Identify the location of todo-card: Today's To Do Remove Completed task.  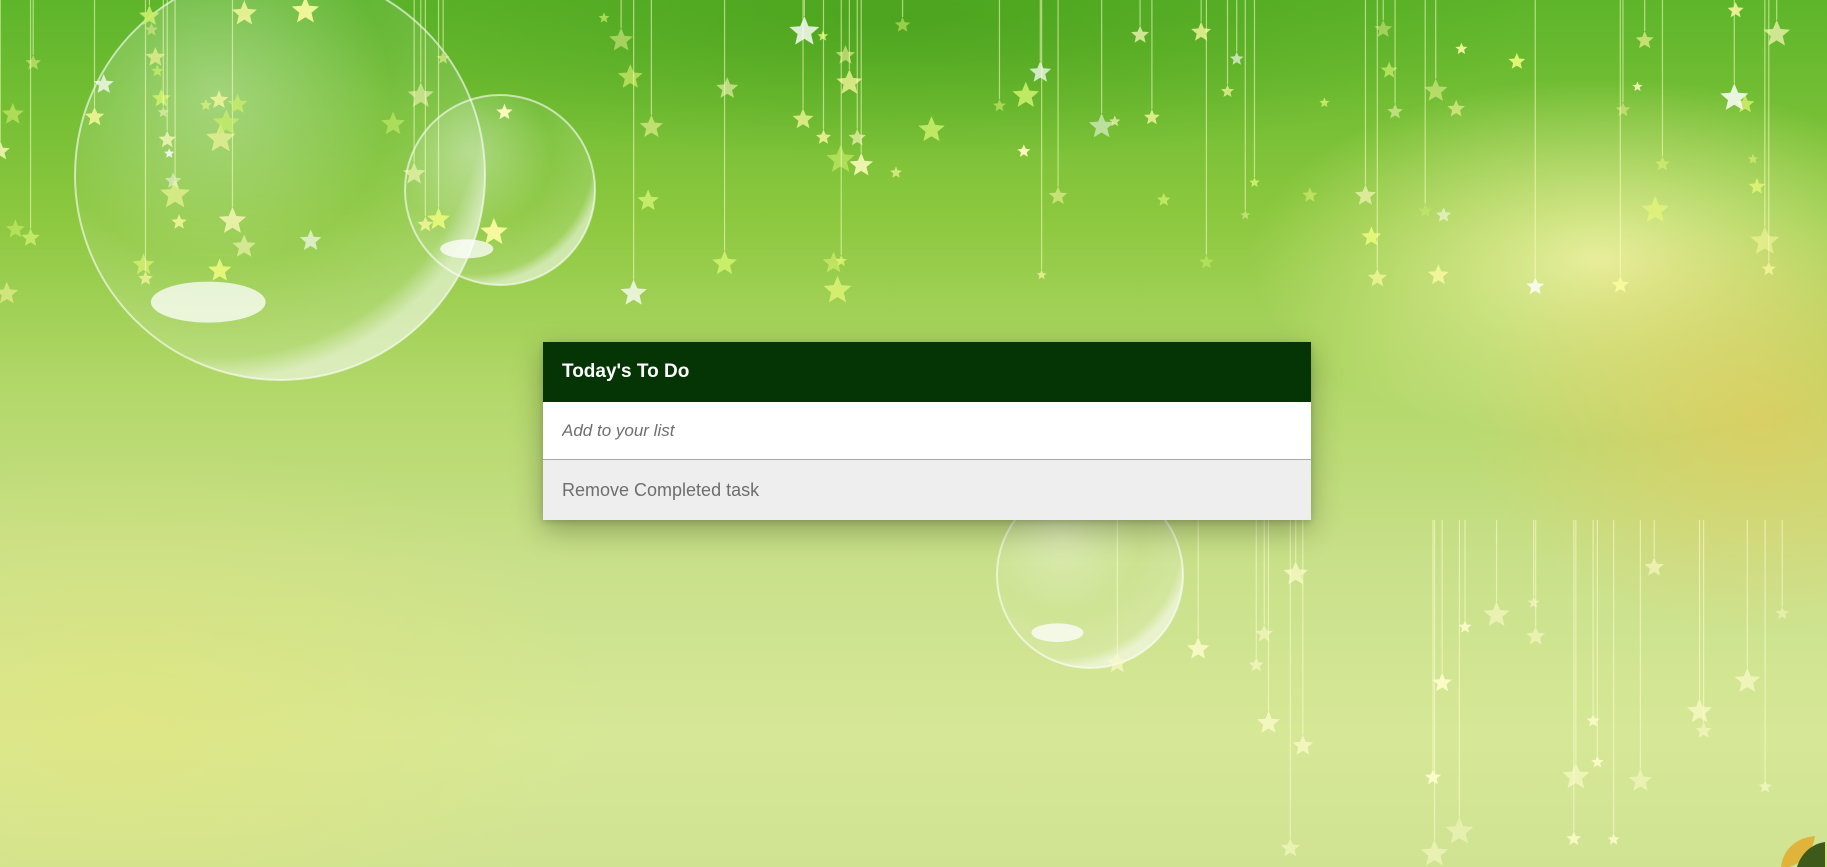
(927, 431).